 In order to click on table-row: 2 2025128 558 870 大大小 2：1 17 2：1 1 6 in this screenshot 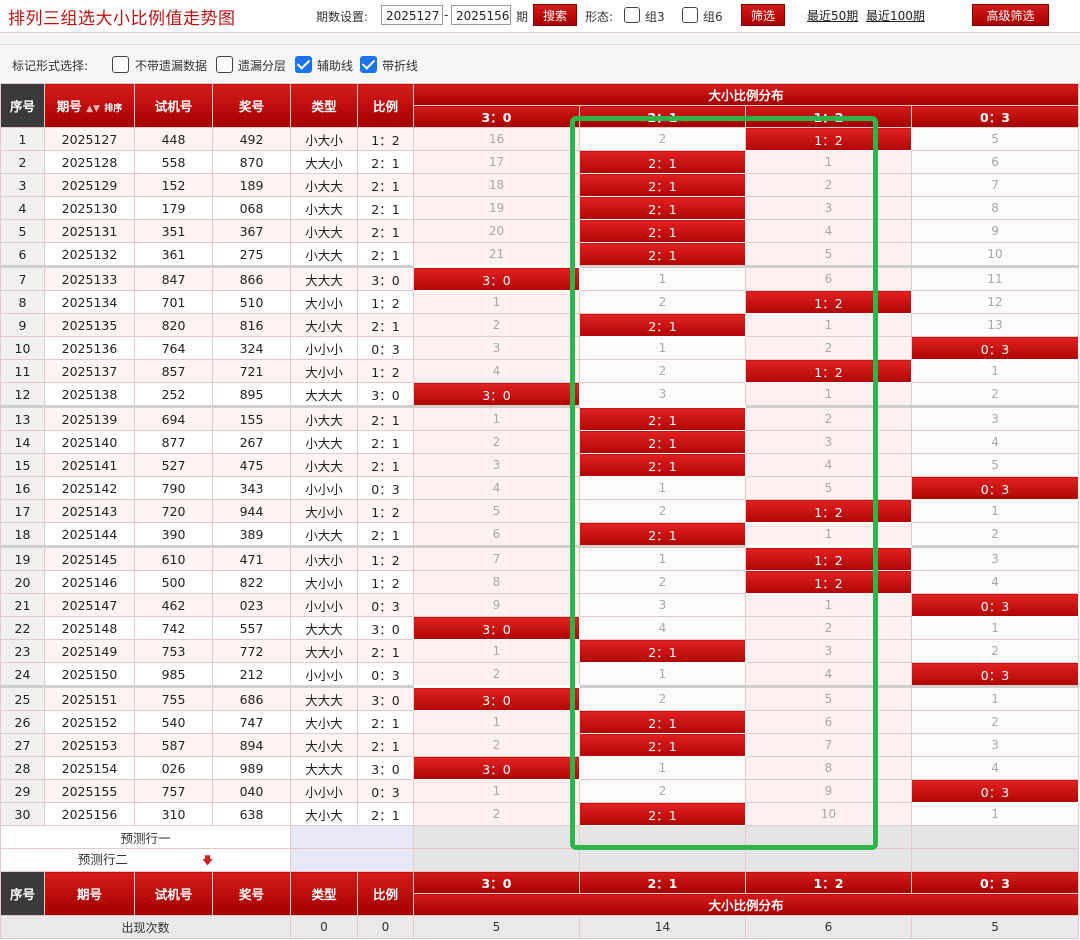, I will do `click(540, 162)`.